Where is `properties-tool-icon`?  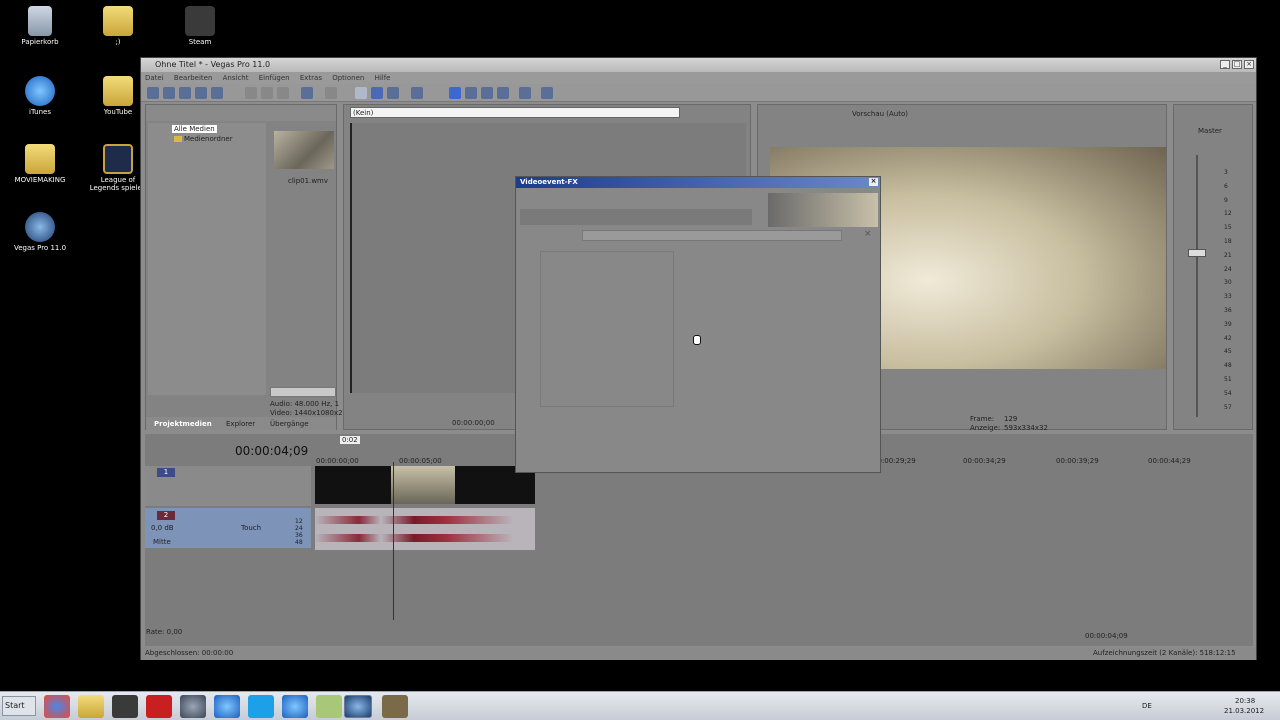
properties-tool-icon is located at coordinates (525, 93).